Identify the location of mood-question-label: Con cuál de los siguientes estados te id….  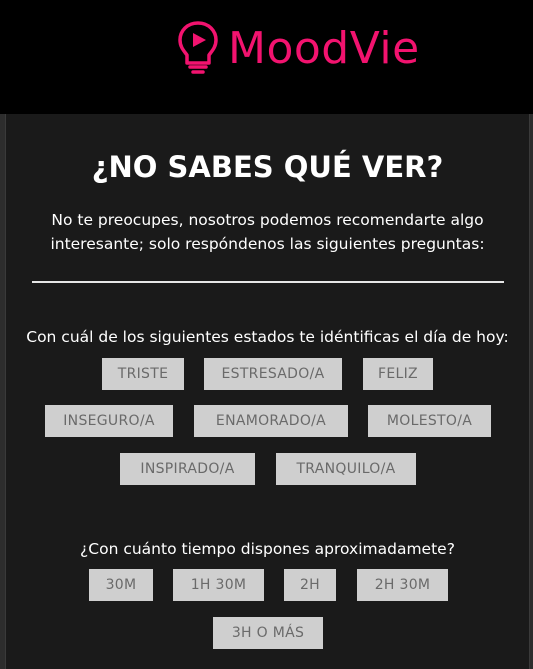
(267, 337).